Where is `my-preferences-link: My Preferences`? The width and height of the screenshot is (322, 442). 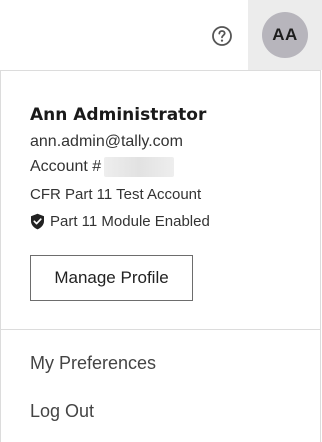
my-preferences-link: My Preferences is located at coordinates (93, 363).